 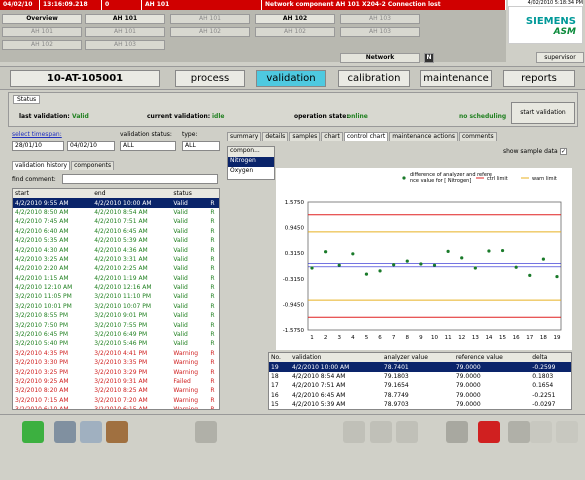 I want to click on history-row: 4/2/2010 1:15 AM 4/2/2010 1:19 AM Valid R, so click(x=116, y=278).